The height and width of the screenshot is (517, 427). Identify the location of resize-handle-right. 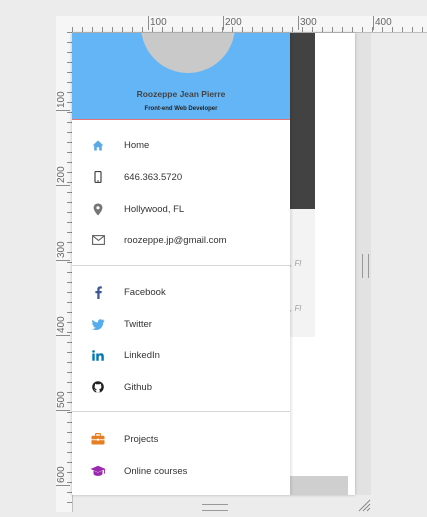
(365, 266).